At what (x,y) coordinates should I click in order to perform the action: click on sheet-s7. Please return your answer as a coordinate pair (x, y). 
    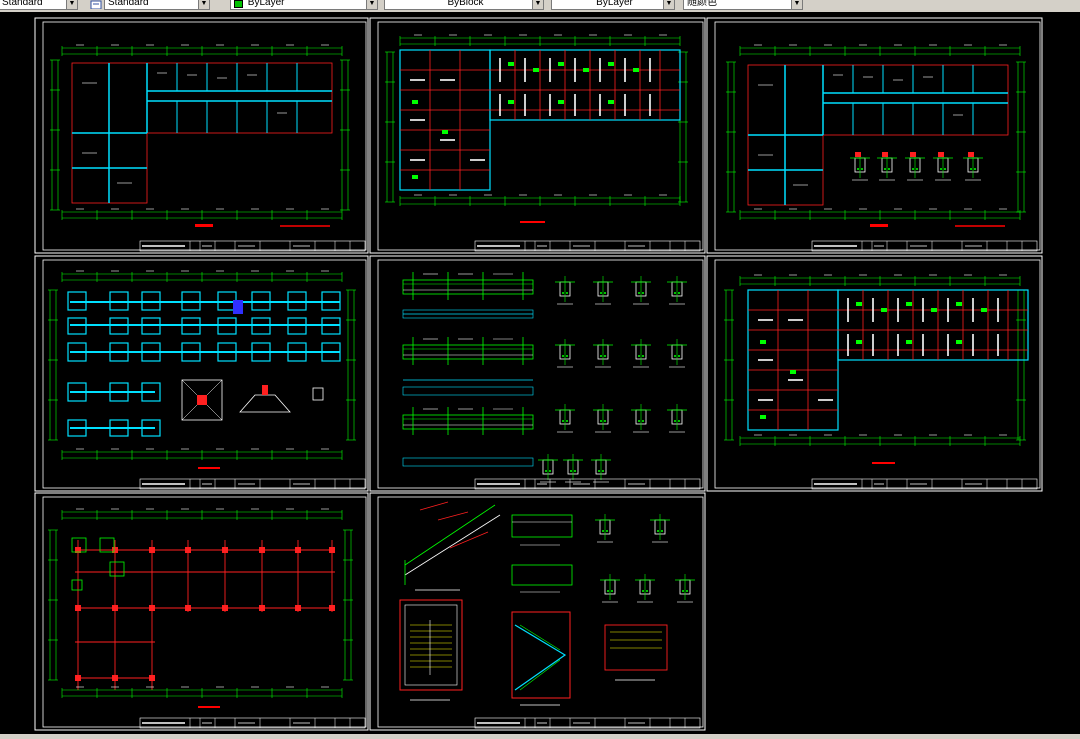
    Looking at the image, I should click on (201, 611).